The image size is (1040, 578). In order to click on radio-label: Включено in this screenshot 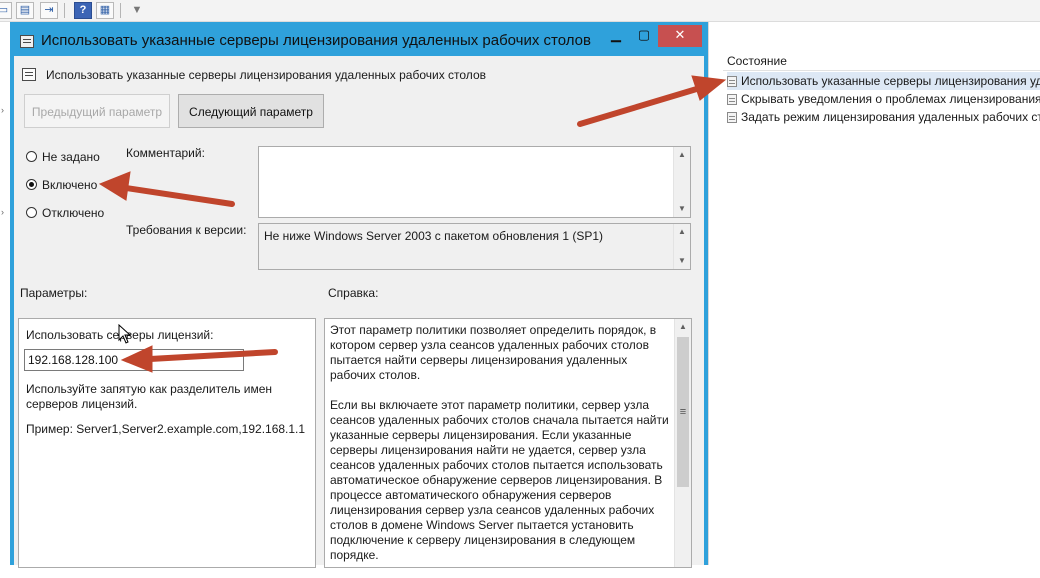, I will do `click(70, 185)`.